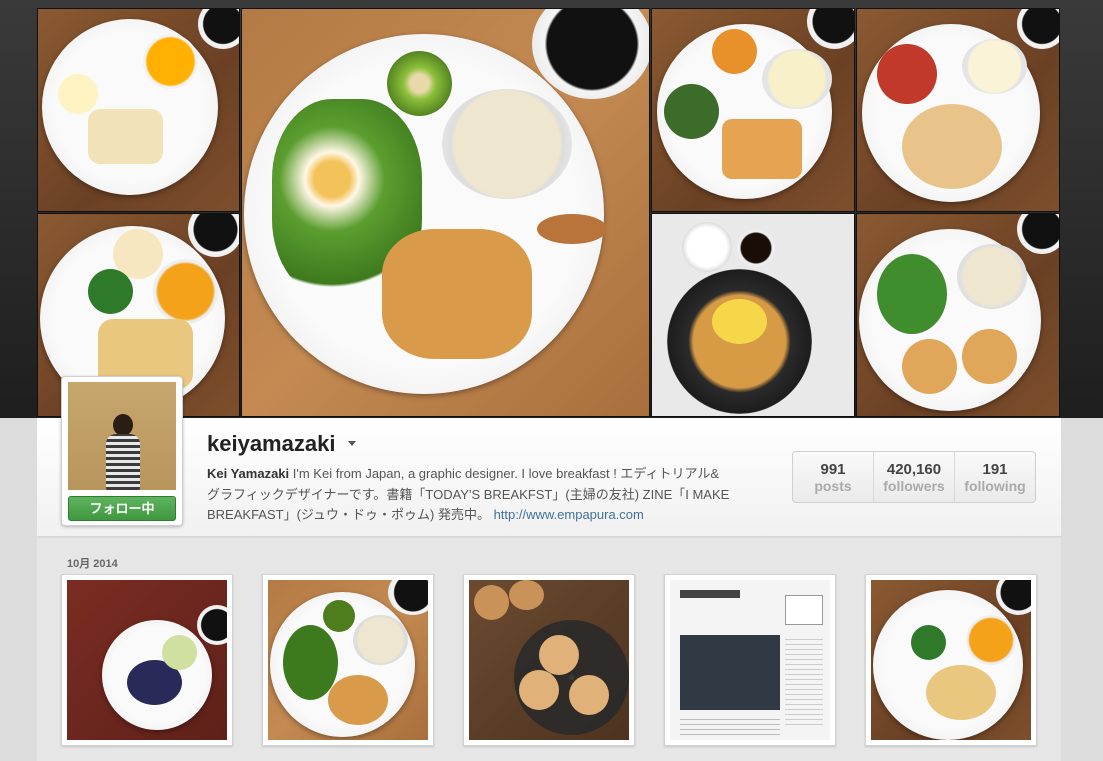  I want to click on stat-value: 191, so click(995, 469).